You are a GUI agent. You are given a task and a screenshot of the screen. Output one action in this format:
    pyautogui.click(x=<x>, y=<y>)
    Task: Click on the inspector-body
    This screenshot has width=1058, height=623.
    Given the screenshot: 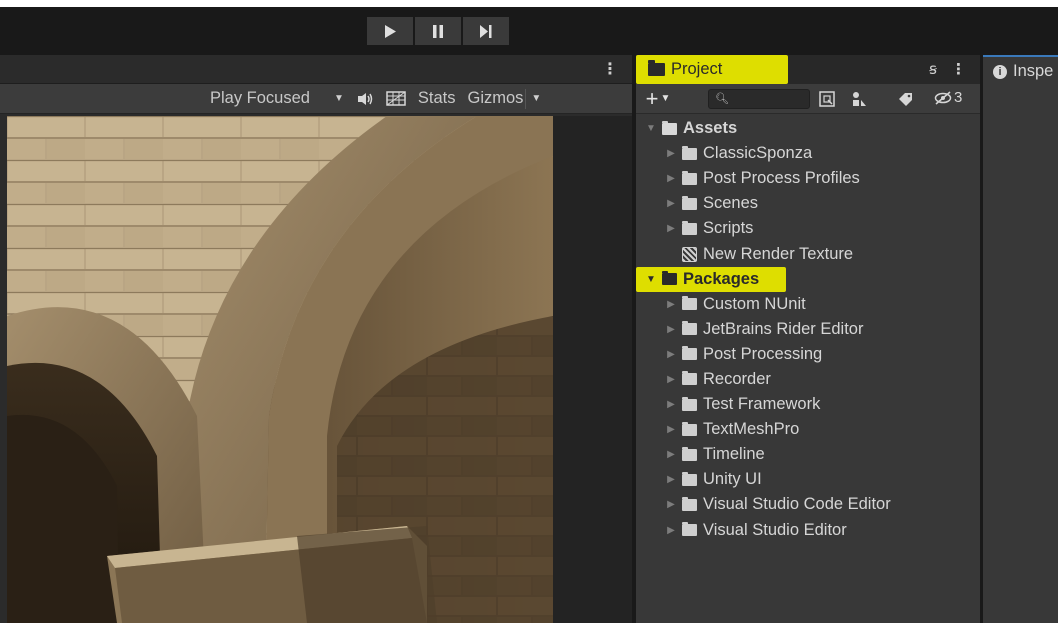 What is the action you would take?
    pyautogui.click(x=1020, y=353)
    